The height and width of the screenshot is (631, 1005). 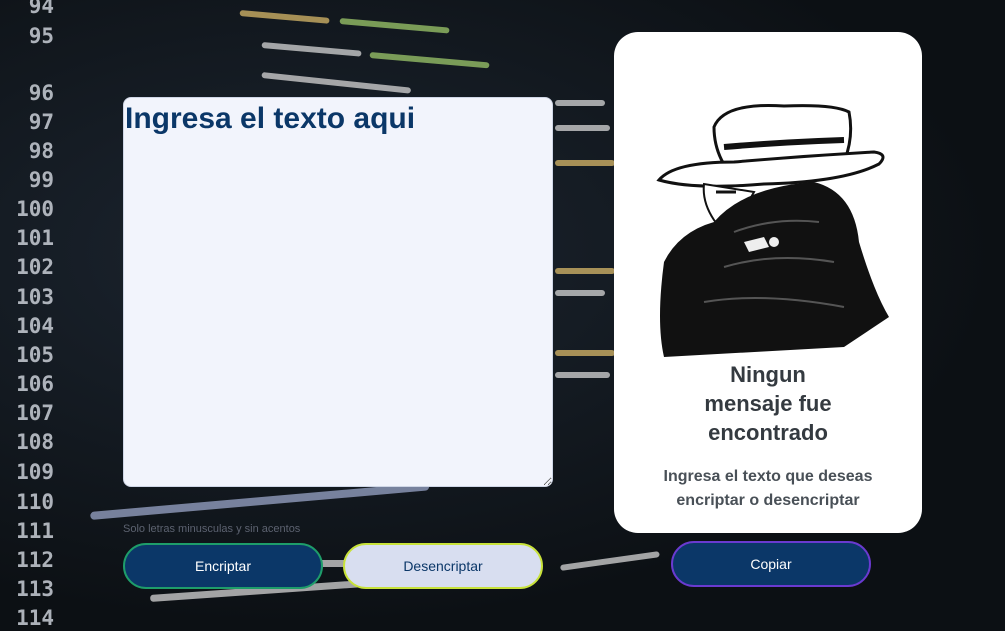 I want to click on input-hint: Solo letras minusculas y sin acentos, so click(x=212, y=529).